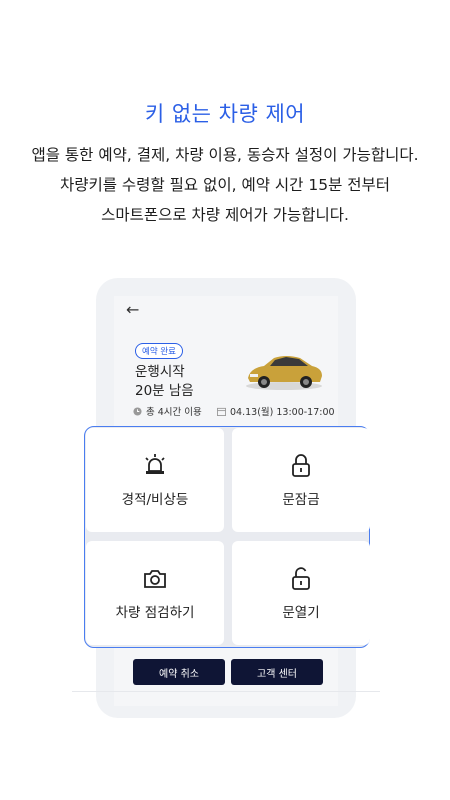 The height and width of the screenshot is (800, 450). I want to click on back-arrow-icon: ←, so click(132, 309).